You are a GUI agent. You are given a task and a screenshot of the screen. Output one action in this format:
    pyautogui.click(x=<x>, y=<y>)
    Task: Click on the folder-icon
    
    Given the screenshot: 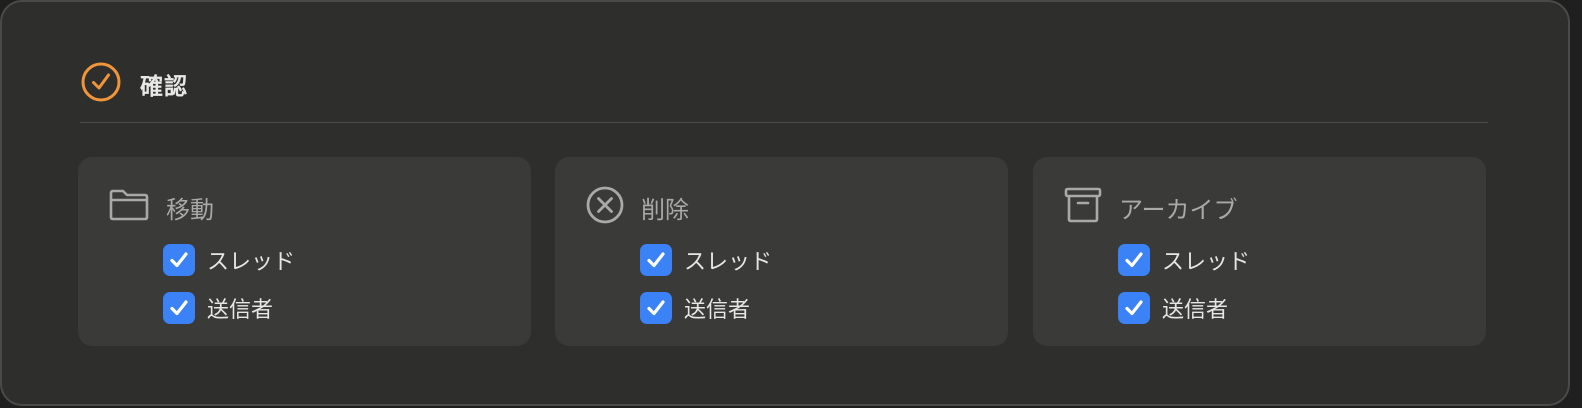 What is the action you would take?
    pyautogui.click(x=129, y=207)
    